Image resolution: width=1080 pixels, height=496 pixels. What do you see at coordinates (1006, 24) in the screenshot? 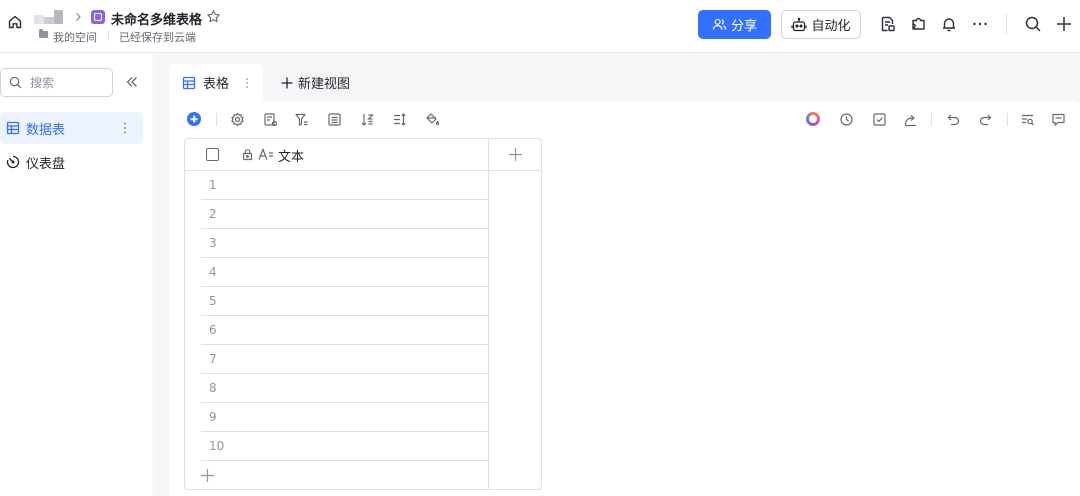
I see `header-divider` at bounding box center [1006, 24].